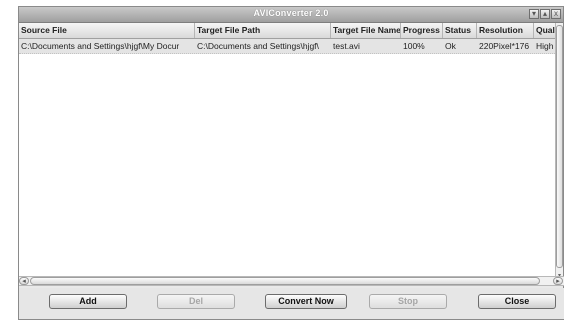  What do you see at coordinates (285, 281) in the screenshot?
I see `horizontal-scroll-thumb` at bounding box center [285, 281].